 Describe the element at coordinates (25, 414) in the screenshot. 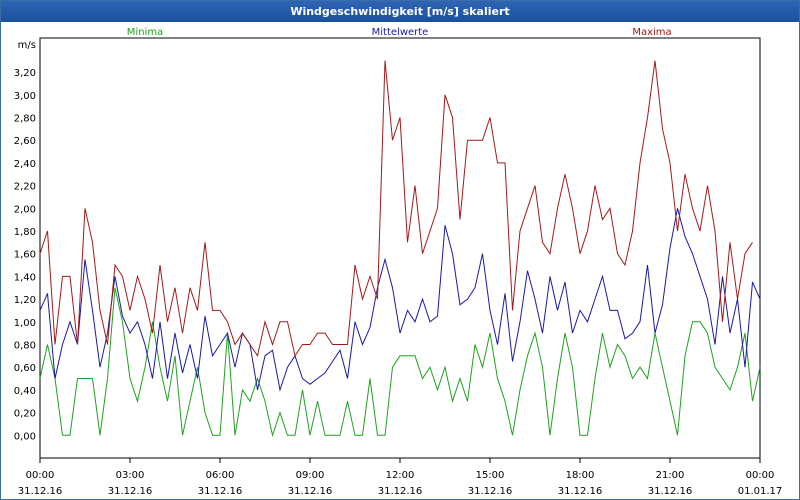

I see `y-tick-label: 0,20` at that location.